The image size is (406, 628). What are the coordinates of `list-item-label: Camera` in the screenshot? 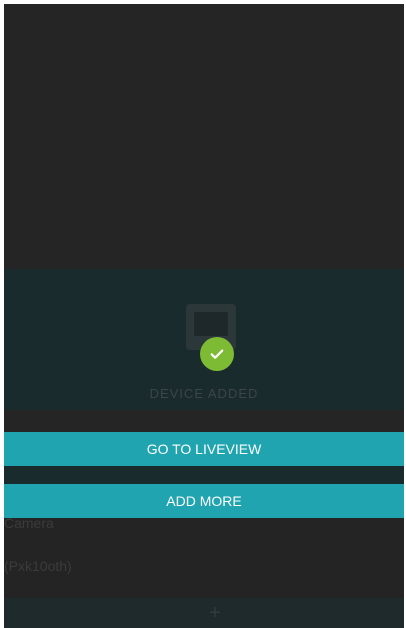 It's located at (29, 523).